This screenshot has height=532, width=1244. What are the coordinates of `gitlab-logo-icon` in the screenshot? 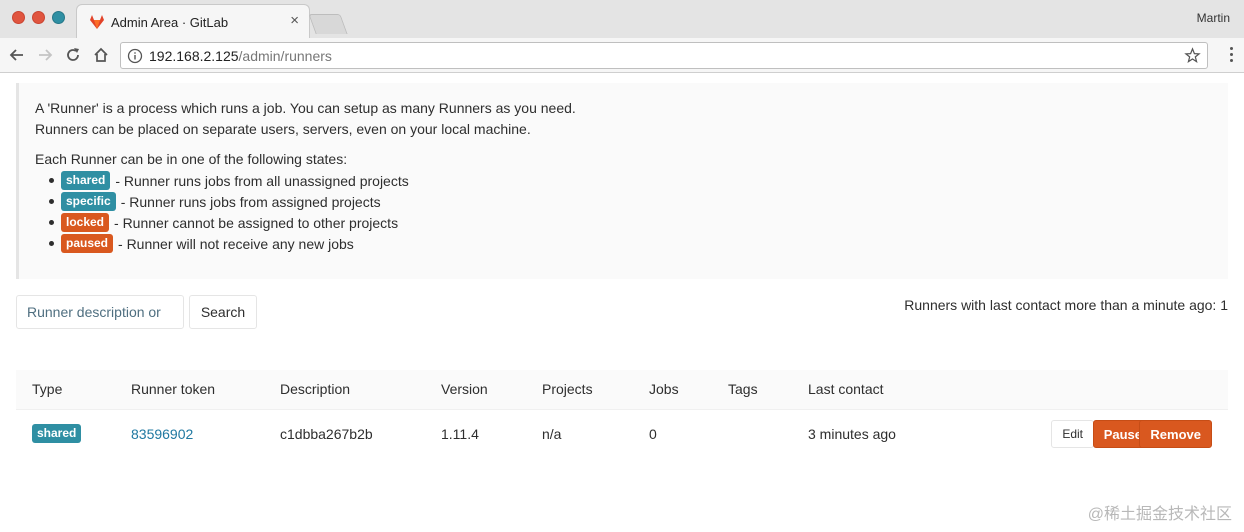 It's located at (97, 22).